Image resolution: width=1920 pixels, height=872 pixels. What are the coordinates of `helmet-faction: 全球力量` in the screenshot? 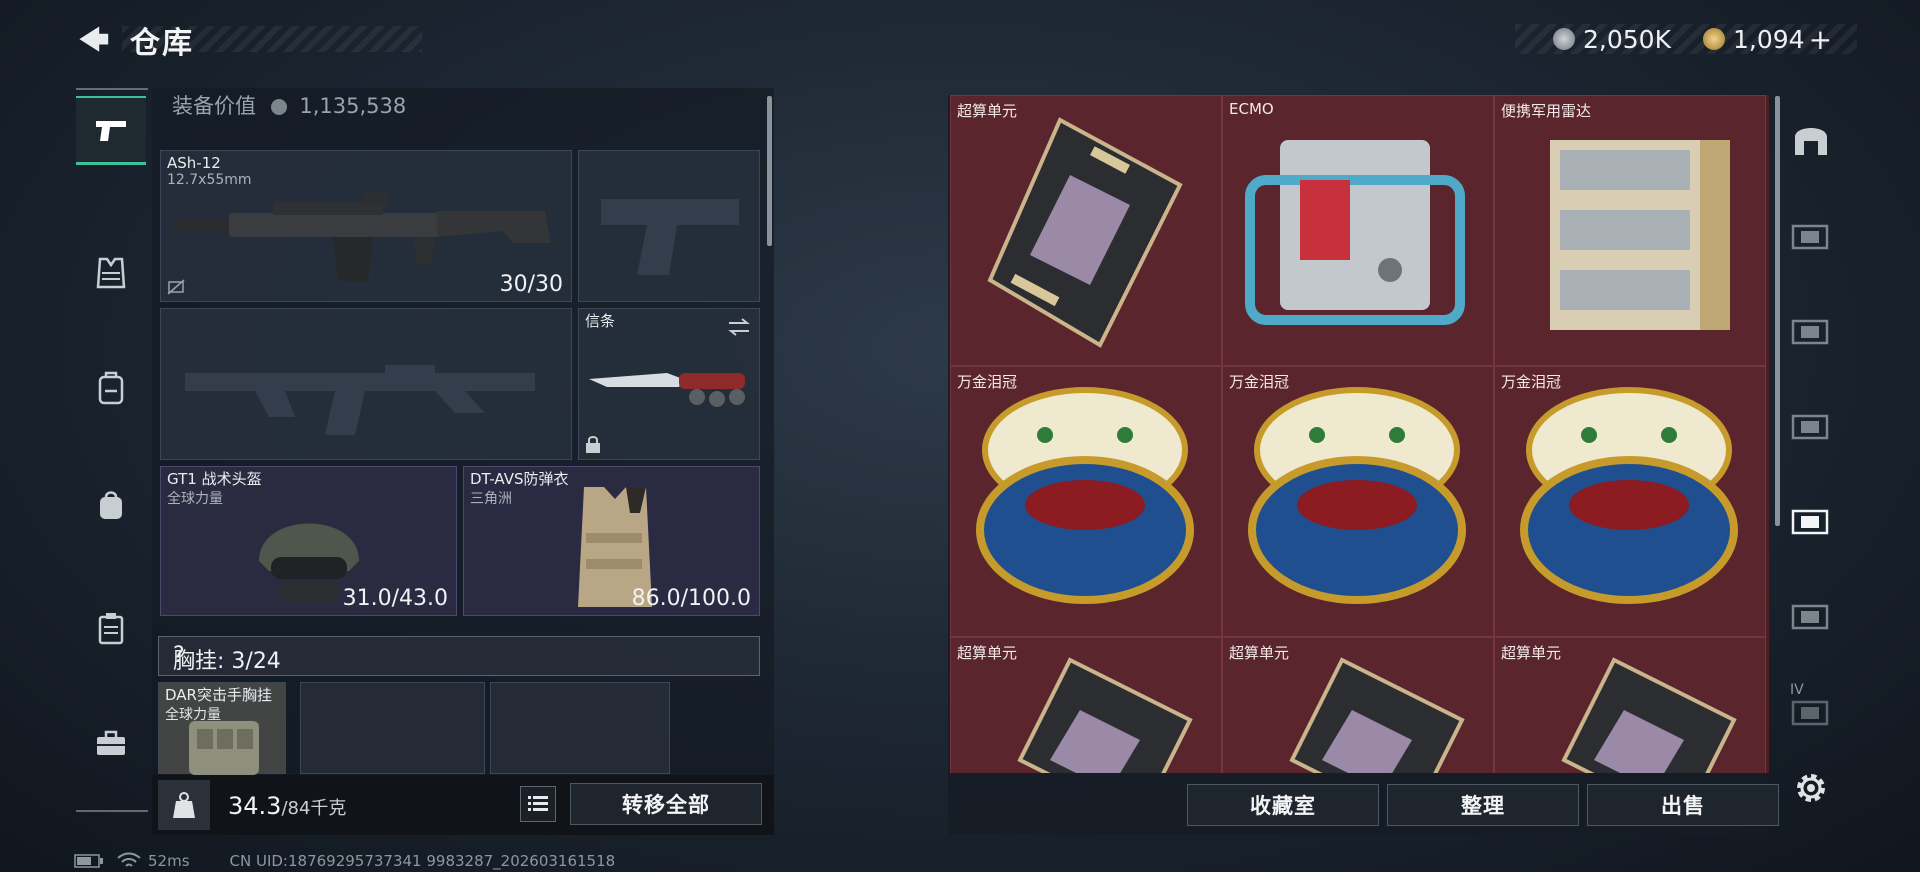 It's located at (195, 499).